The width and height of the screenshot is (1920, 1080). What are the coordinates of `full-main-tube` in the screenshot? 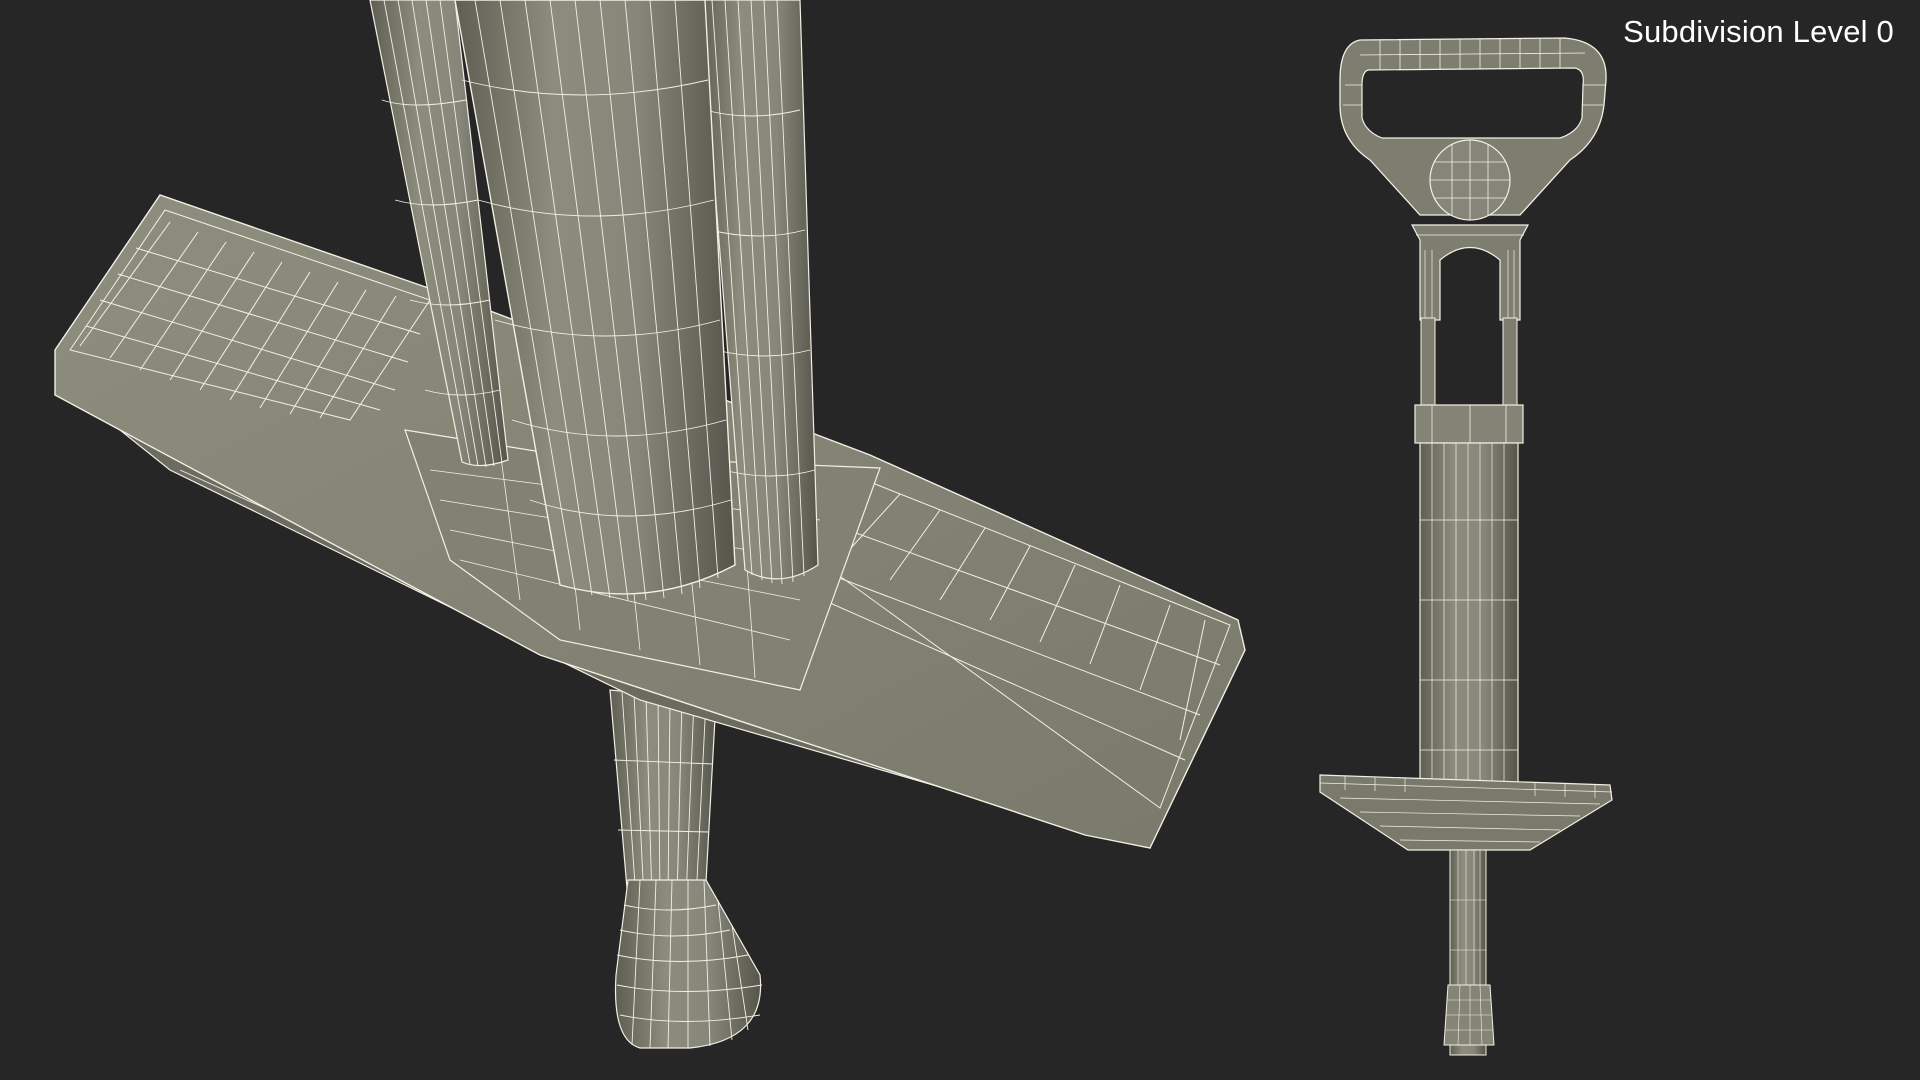 It's located at (1469, 613).